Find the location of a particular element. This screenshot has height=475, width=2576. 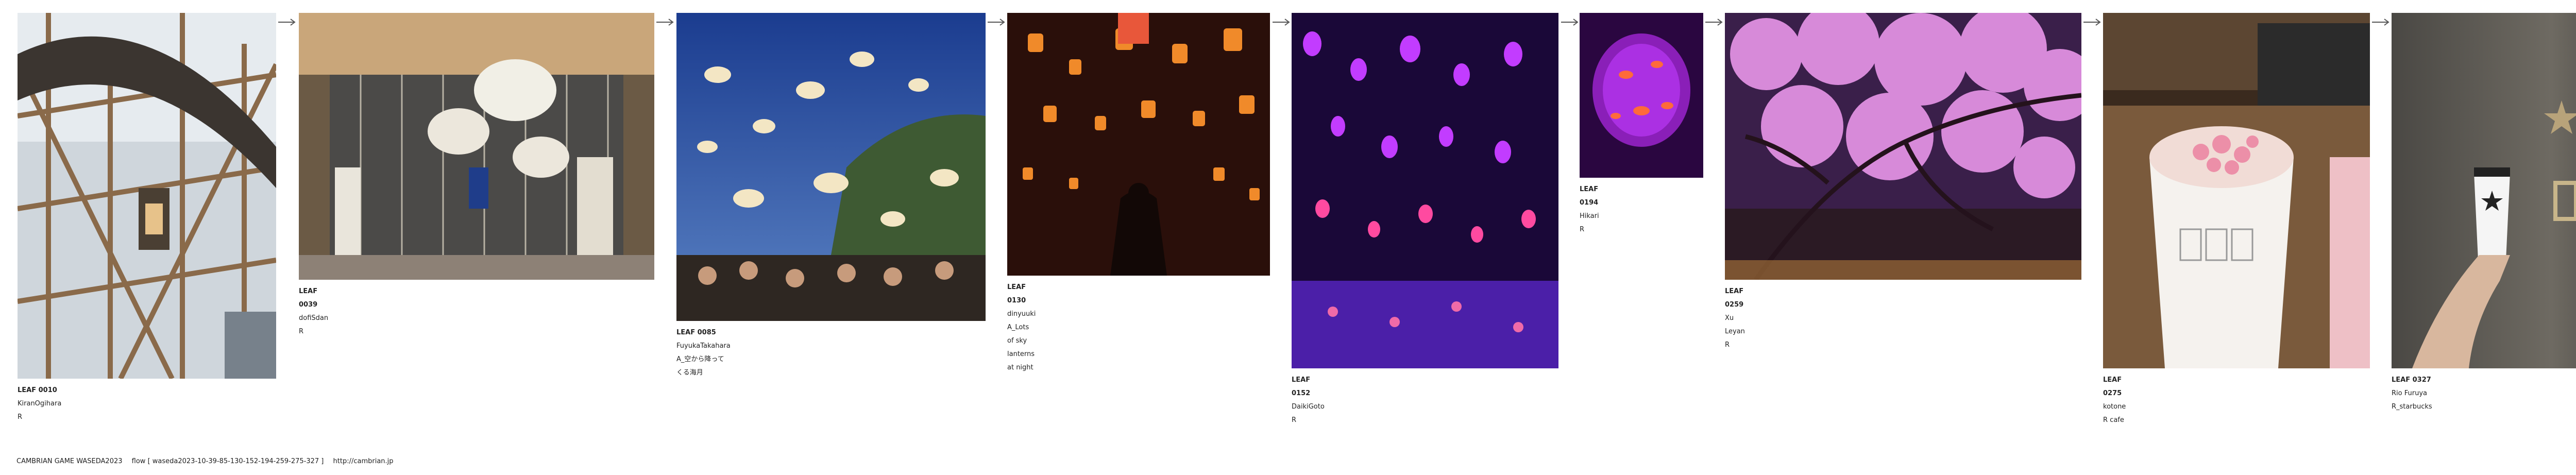

leaf-id: LEAF 0259 is located at coordinates (1735, 298).